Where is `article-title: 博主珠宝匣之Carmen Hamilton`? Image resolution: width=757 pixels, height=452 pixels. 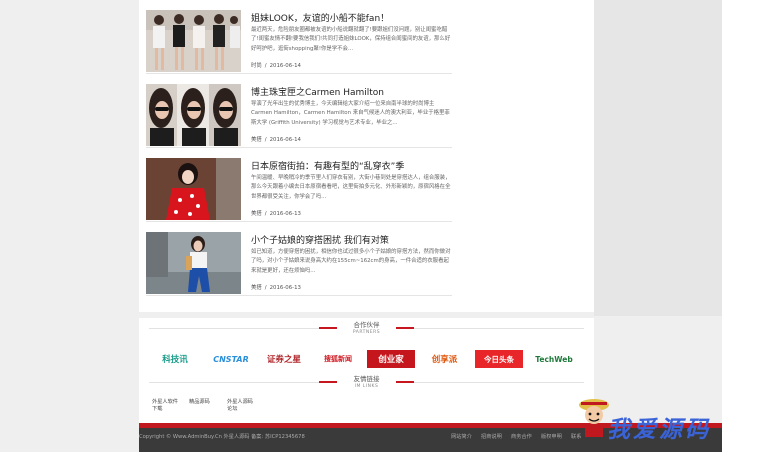
article-title: 博主珠宝匣之Carmen Hamilton is located at coordinates (351, 91).